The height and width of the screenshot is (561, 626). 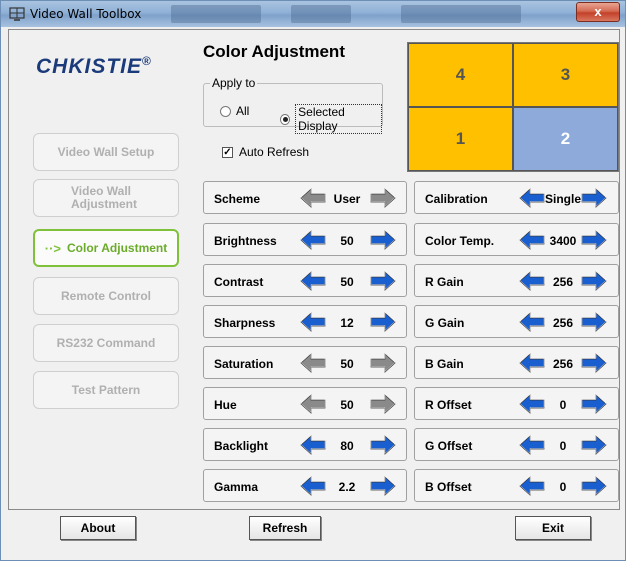 I want to click on b-gain-decrease-button, so click(x=532, y=363).